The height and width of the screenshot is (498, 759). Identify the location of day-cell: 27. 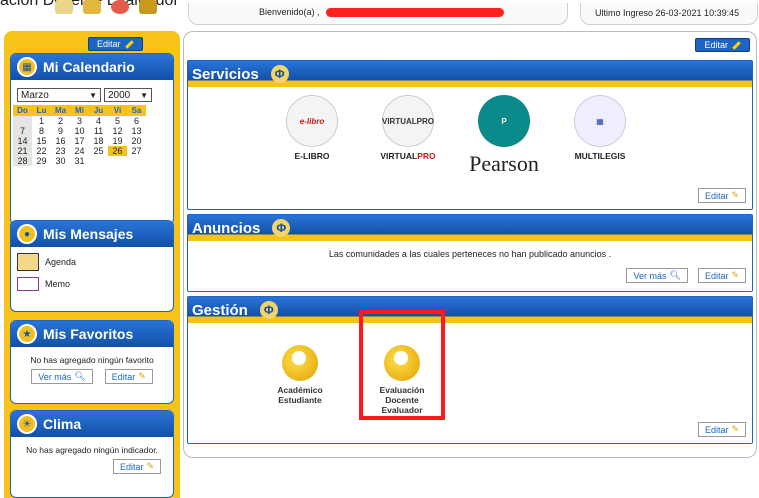
(136, 151).